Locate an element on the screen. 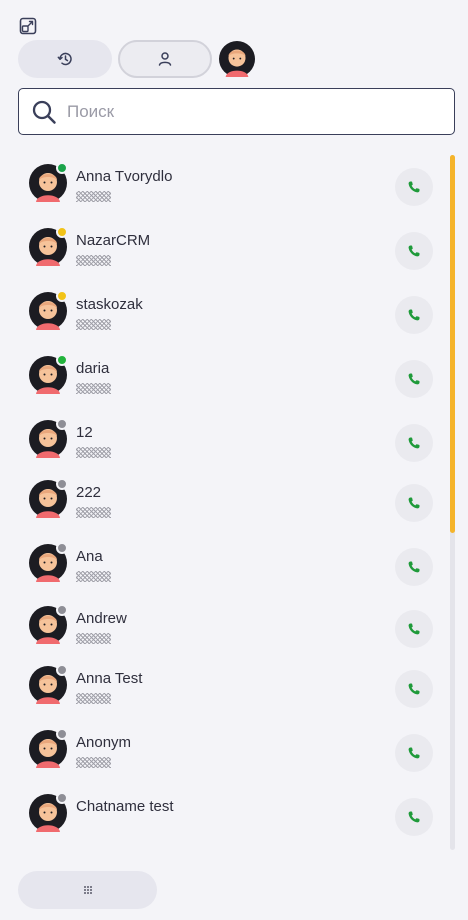 The height and width of the screenshot is (920, 468). dialpad-icon is located at coordinates (87, 890).